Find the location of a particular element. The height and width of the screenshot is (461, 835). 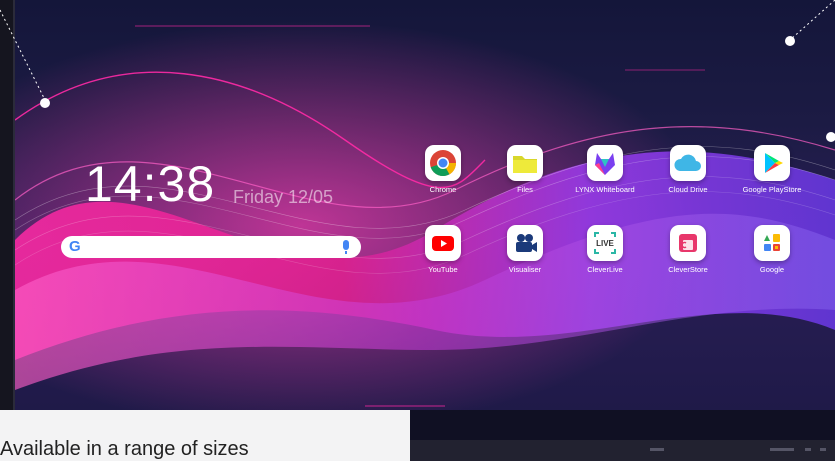

caption-card: Available in a range of sizes is located at coordinates (205, 435).